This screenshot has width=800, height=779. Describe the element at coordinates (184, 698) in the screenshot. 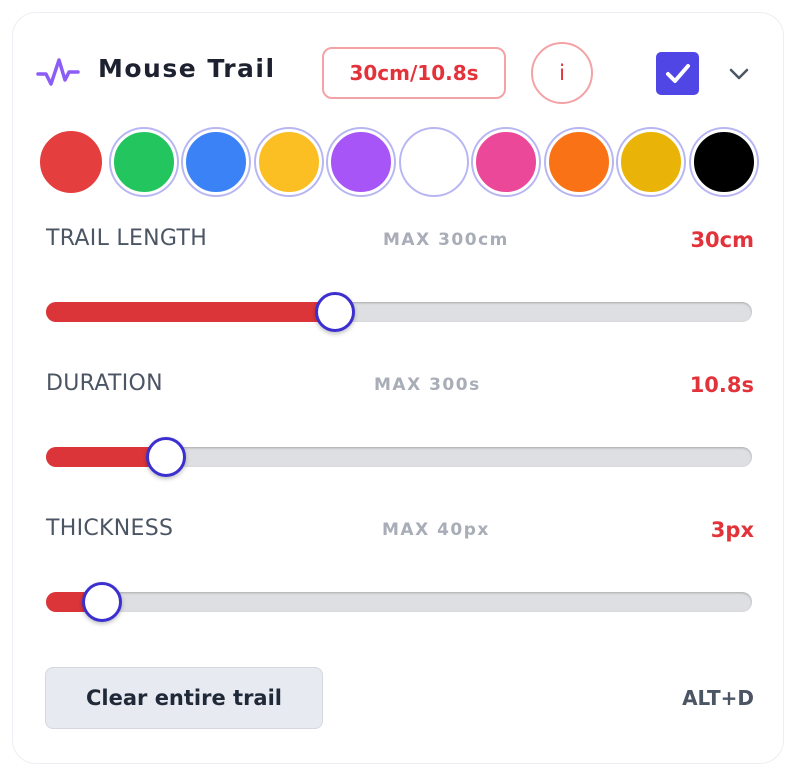

I see `clear-trail-button: Clear entire trail` at that location.